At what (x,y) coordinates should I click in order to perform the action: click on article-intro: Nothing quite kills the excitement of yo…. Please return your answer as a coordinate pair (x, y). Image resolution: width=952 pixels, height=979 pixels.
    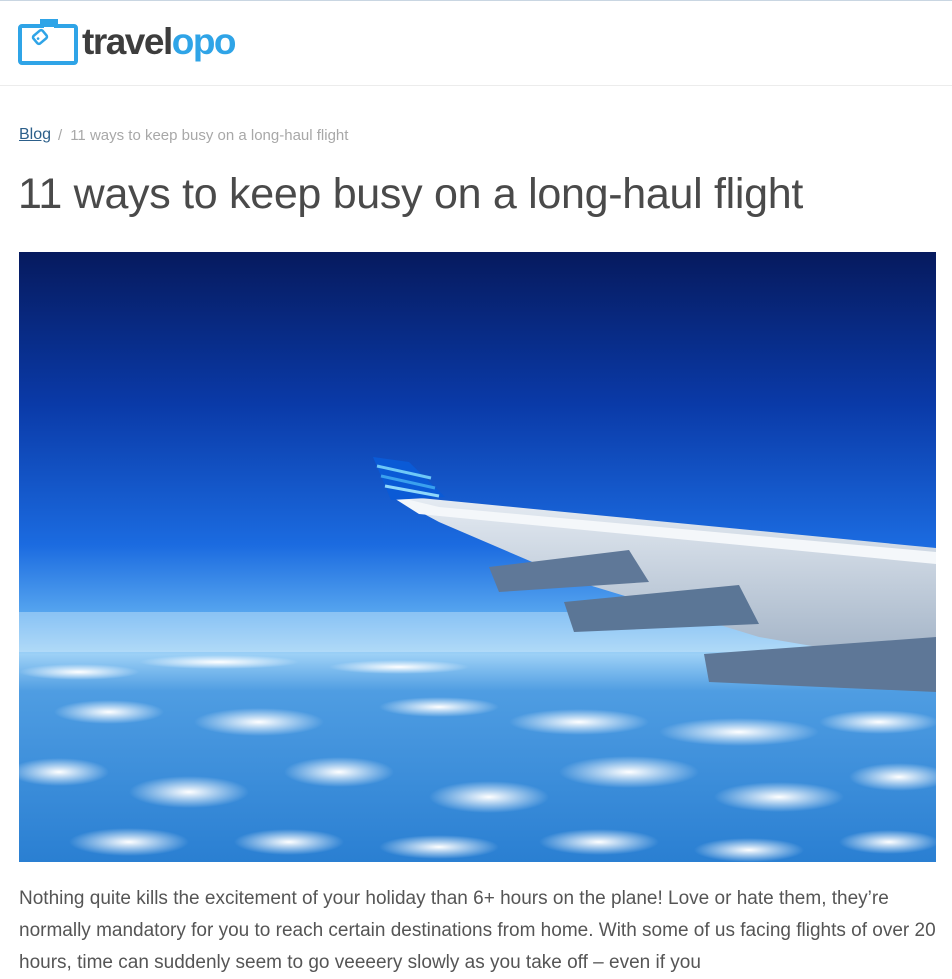
    Looking at the image, I should click on (477, 930).